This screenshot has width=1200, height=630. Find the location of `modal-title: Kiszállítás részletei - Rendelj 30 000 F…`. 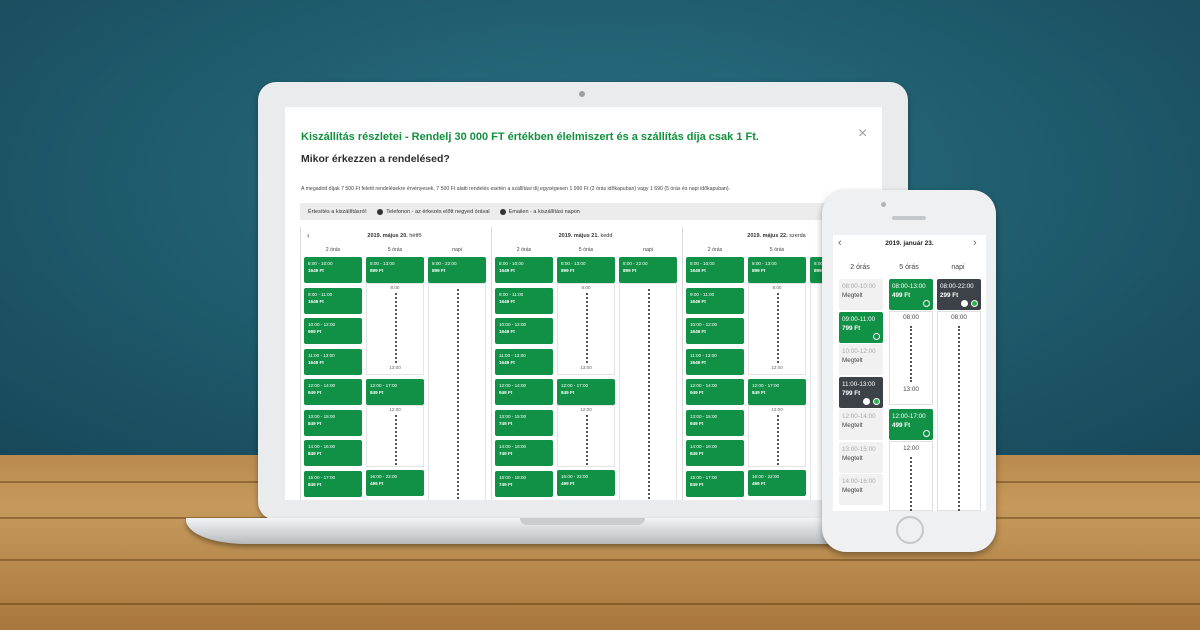

modal-title: Kiszállítás részletei - Rendelj 30 000 F… is located at coordinates (530, 137).